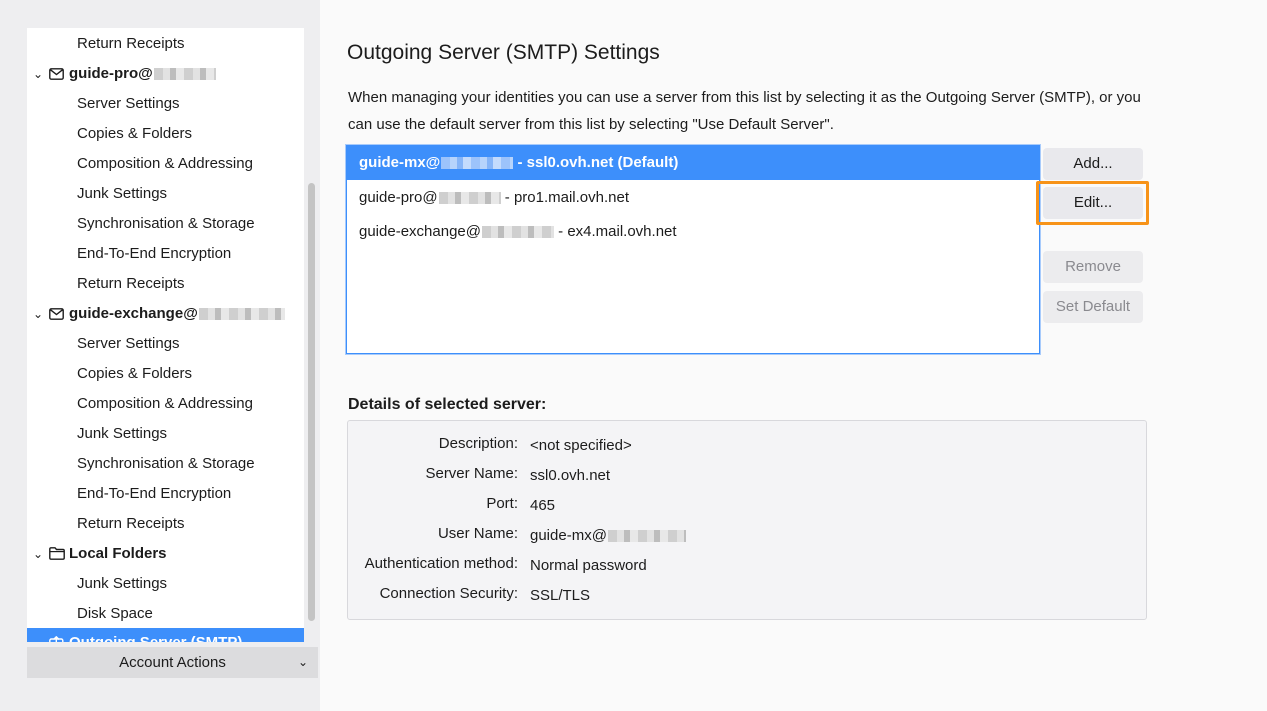 This screenshot has width=1267, height=711. What do you see at coordinates (1093, 307) in the screenshot?
I see `set-default-button: Set Default` at bounding box center [1093, 307].